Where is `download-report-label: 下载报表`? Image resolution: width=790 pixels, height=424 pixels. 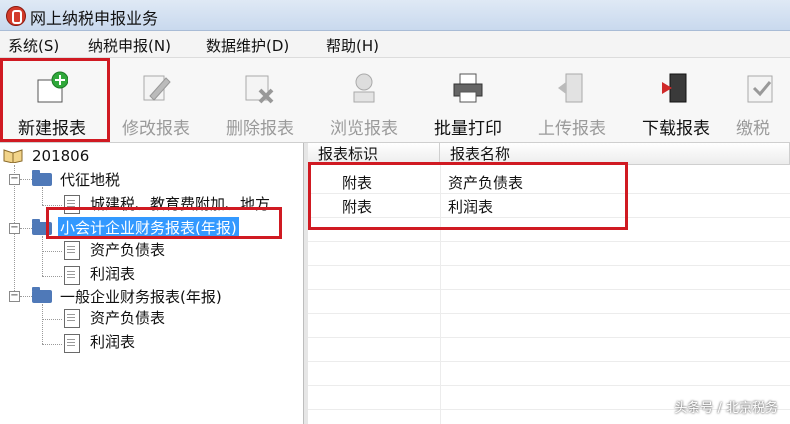 download-report-label: 下载报表 is located at coordinates (676, 129).